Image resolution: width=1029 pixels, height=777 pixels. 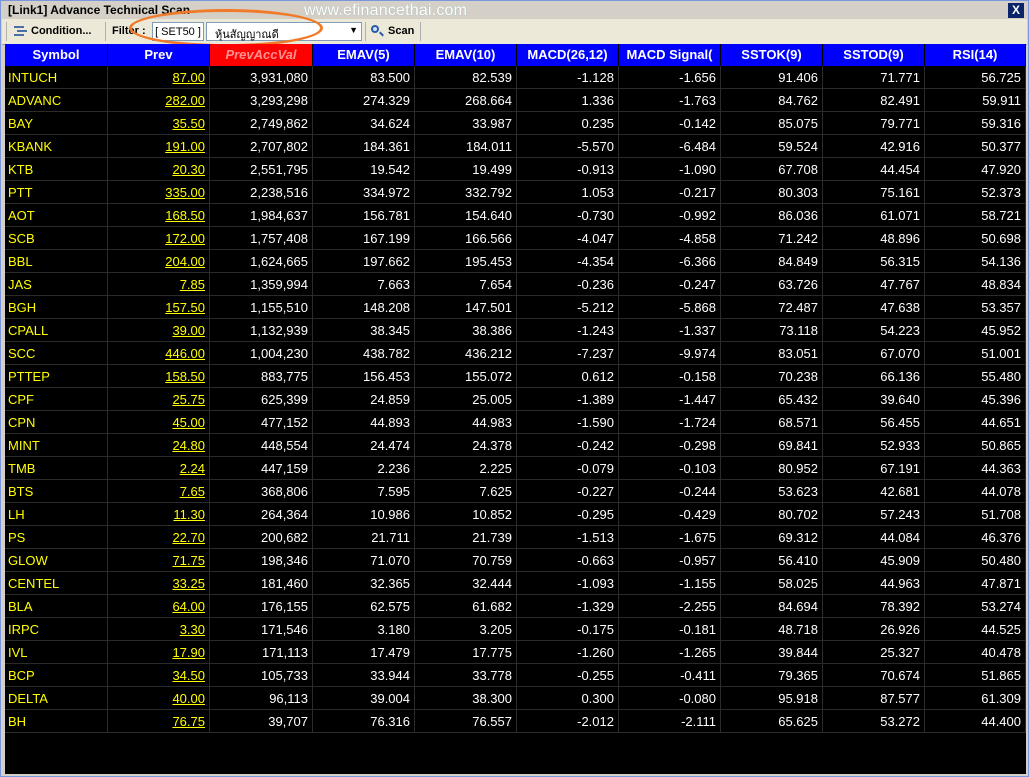 What do you see at coordinates (56, 399) in the screenshot?
I see `symbol-cell: CPF` at bounding box center [56, 399].